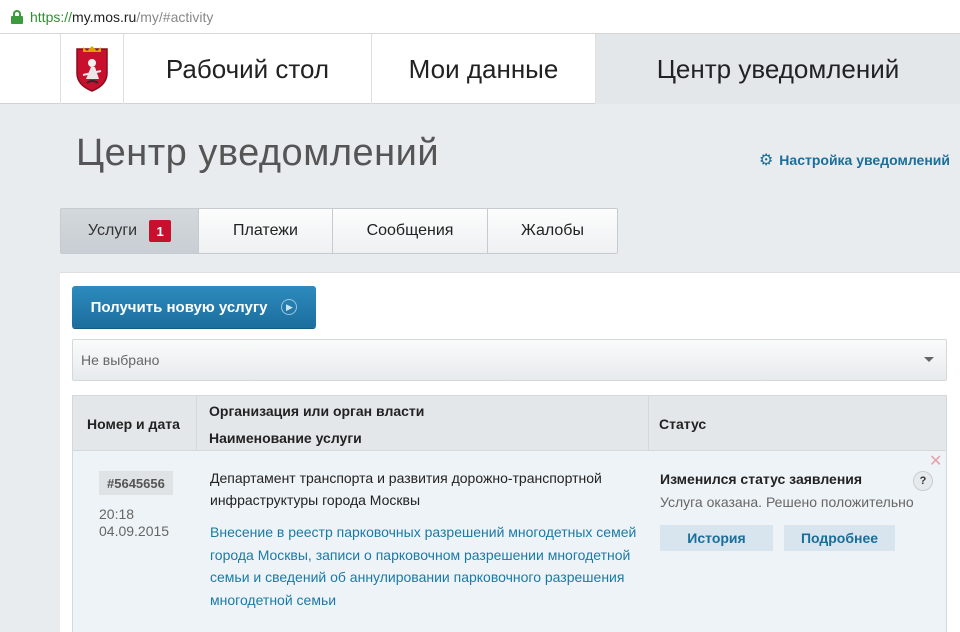 Image resolution: width=960 pixels, height=632 pixels. I want to click on nav-my-data: Мои данные, so click(484, 69).